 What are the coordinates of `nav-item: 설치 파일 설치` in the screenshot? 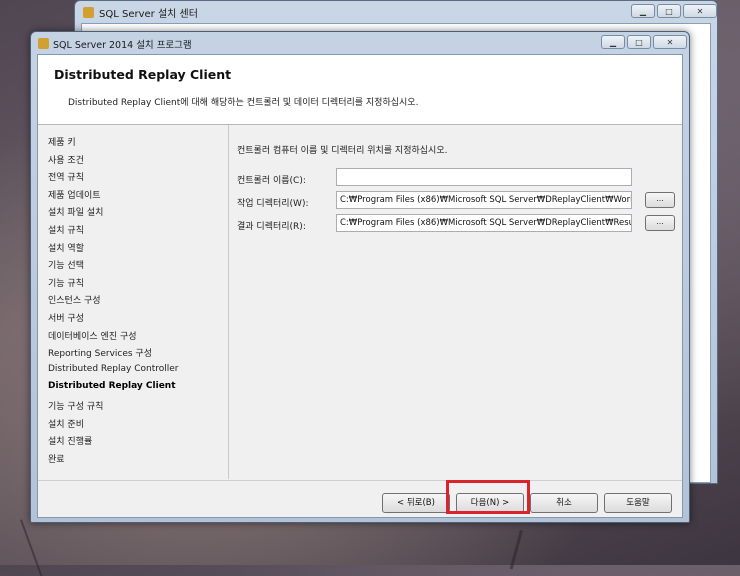 It's located at (76, 213).